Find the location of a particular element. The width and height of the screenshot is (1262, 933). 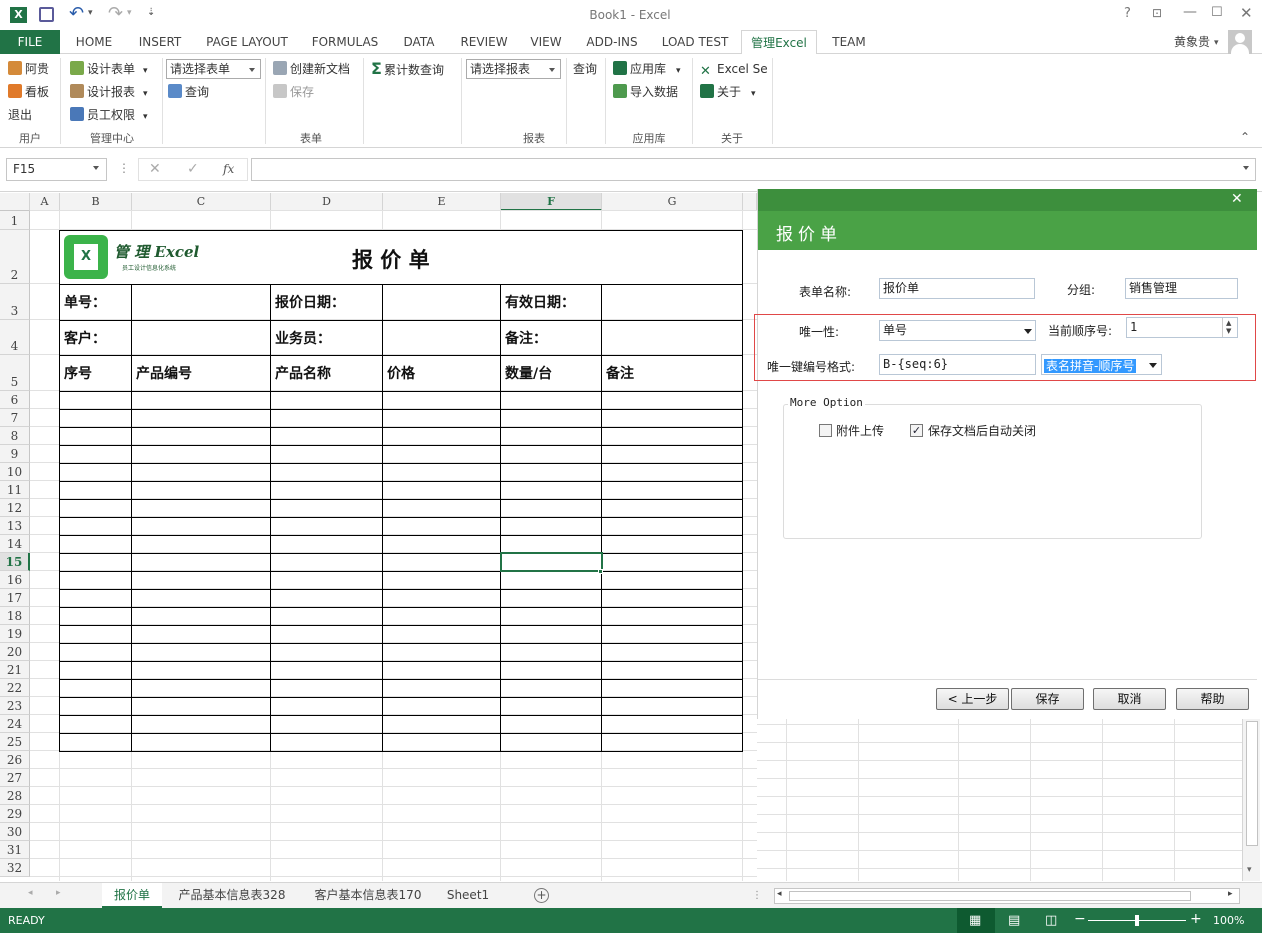

spin-down-icon: ▼ is located at coordinates (1228, 331).